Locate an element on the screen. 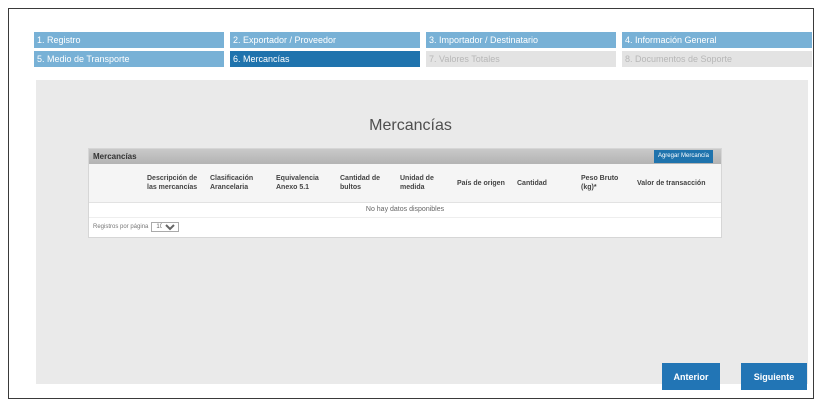 The width and height of the screenshot is (821, 406). step-exportador: 2. Exportador / Proveedor is located at coordinates (325, 40).